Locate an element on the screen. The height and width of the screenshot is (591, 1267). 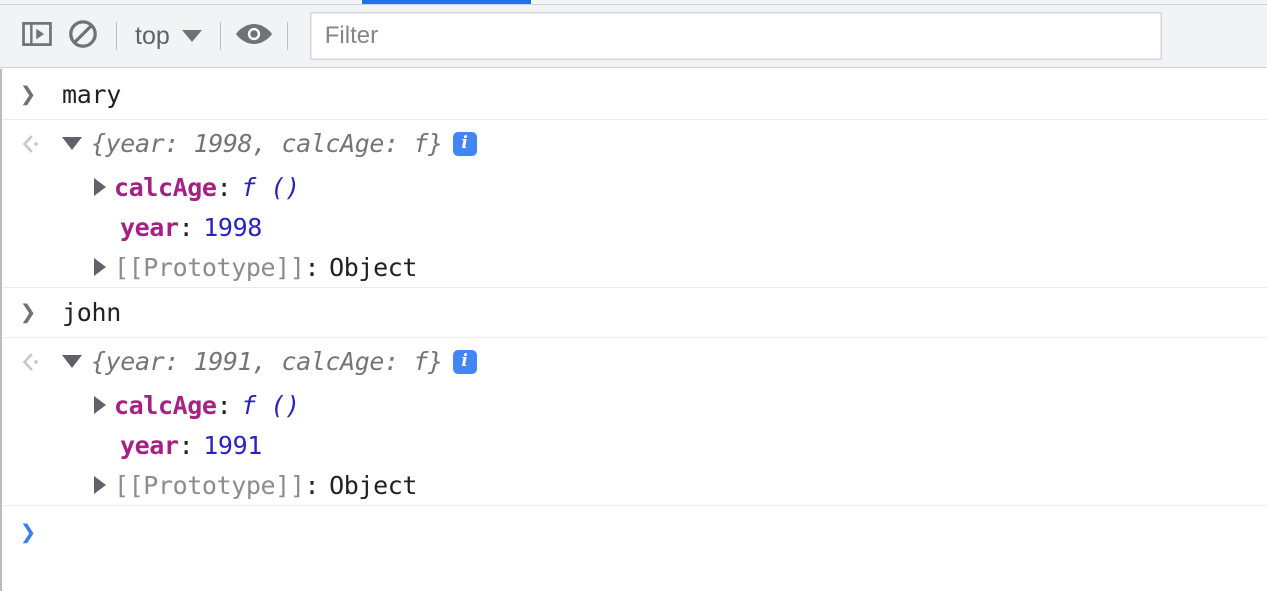
clear-console-icon is located at coordinates (83, 36).